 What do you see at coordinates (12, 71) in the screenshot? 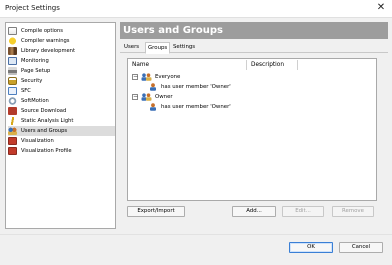
I see `printer-icon` at bounding box center [12, 71].